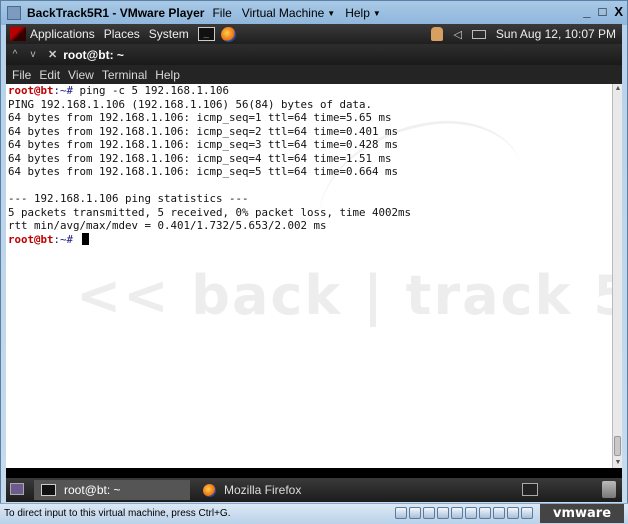  What do you see at coordinates (209, 490) in the screenshot?
I see `firefox-icon` at bounding box center [209, 490].